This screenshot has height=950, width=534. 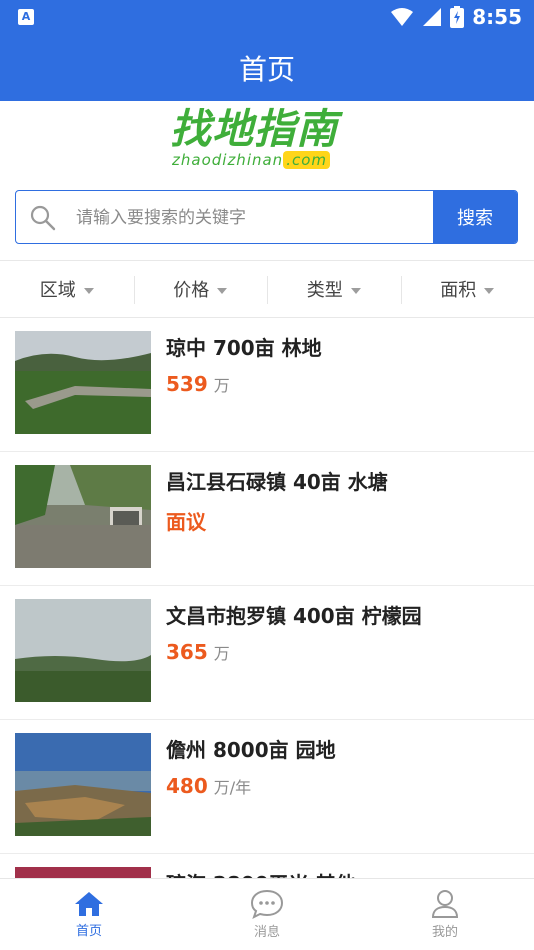 What do you see at coordinates (267, 653) in the screenshot?
I see `list-item: 文昌市抱罗镇 400亩 柠檬园 365 万` at bounding box center [267, 653].